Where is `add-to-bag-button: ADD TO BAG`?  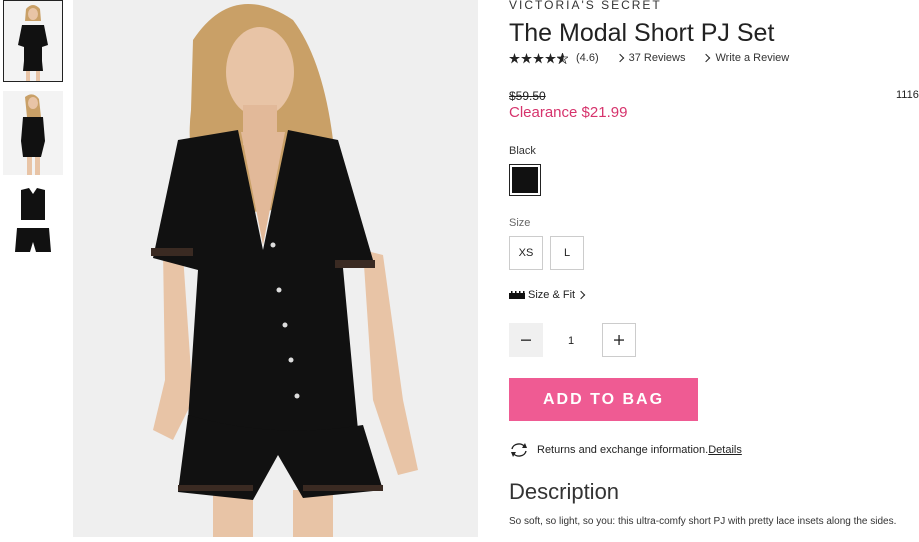 add-to-bag-button: ADD TO BAG is located at coordinates (603, 399).